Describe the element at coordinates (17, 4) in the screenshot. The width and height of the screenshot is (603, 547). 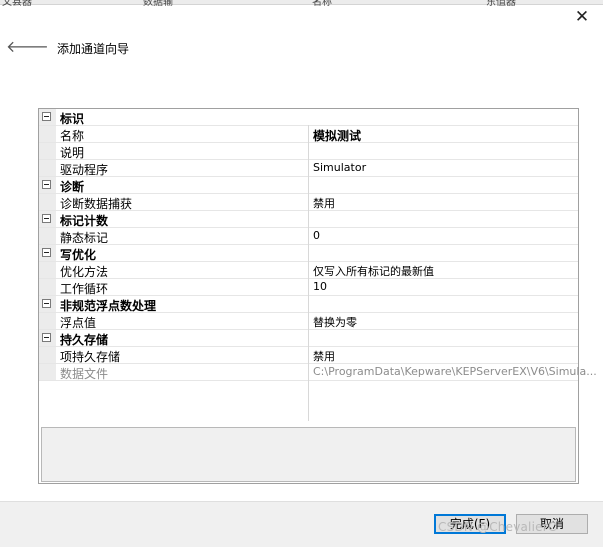
I see `strip-text: 文县器` at that location.